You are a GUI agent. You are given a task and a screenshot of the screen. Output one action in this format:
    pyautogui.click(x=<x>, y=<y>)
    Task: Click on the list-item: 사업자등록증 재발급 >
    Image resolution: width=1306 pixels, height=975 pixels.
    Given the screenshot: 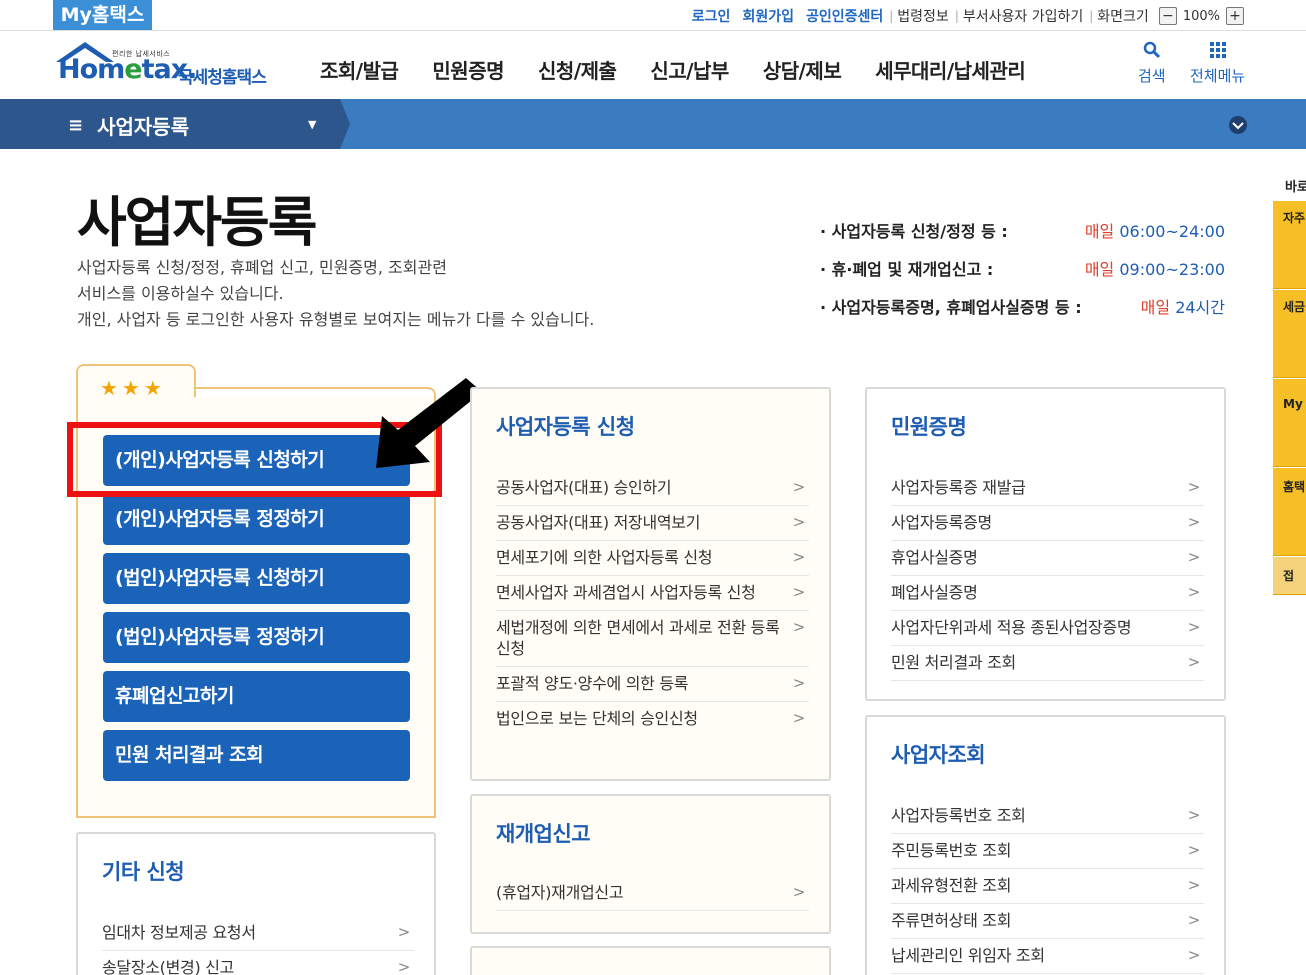 What is the action you would take?
    pyautogui.click(x=1047, y=488)
    